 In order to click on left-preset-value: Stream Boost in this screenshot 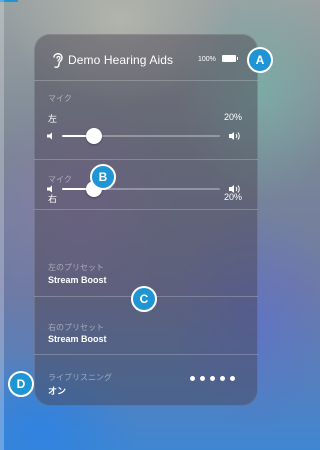, I will do `click(77, 280)`.